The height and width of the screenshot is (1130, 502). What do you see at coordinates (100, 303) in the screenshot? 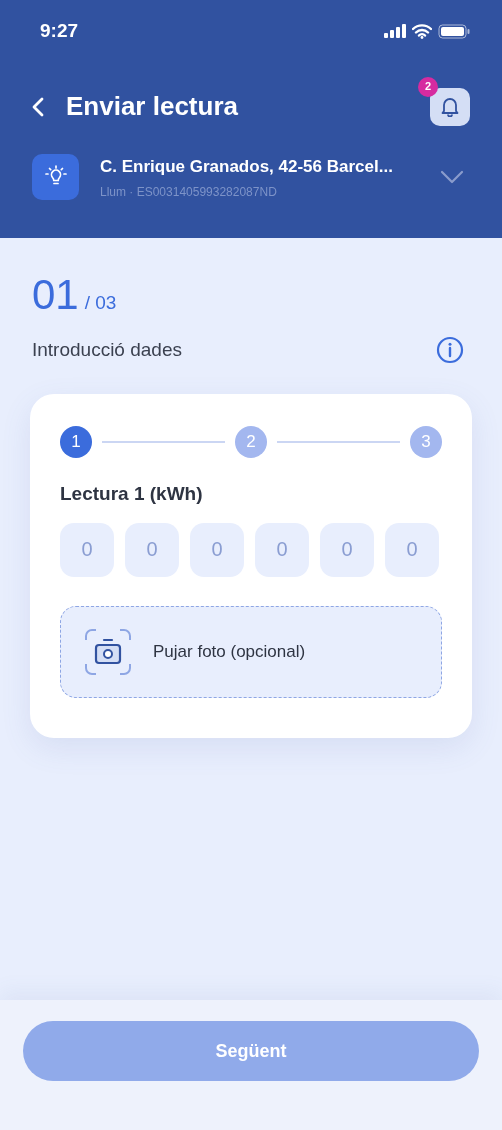
I see `step-total: / 03` at bounding box center [100, 303].